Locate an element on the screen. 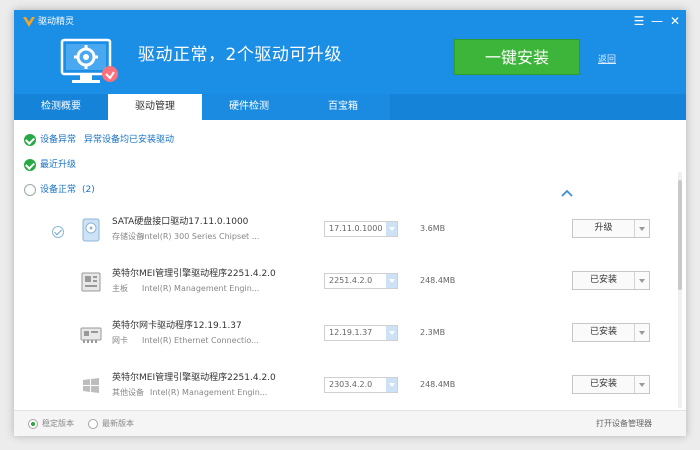 This screenshot has width=700, height=450. section-abnormal-detail: 异常设备均已安装驱动 is located at coordinates (129, 140).